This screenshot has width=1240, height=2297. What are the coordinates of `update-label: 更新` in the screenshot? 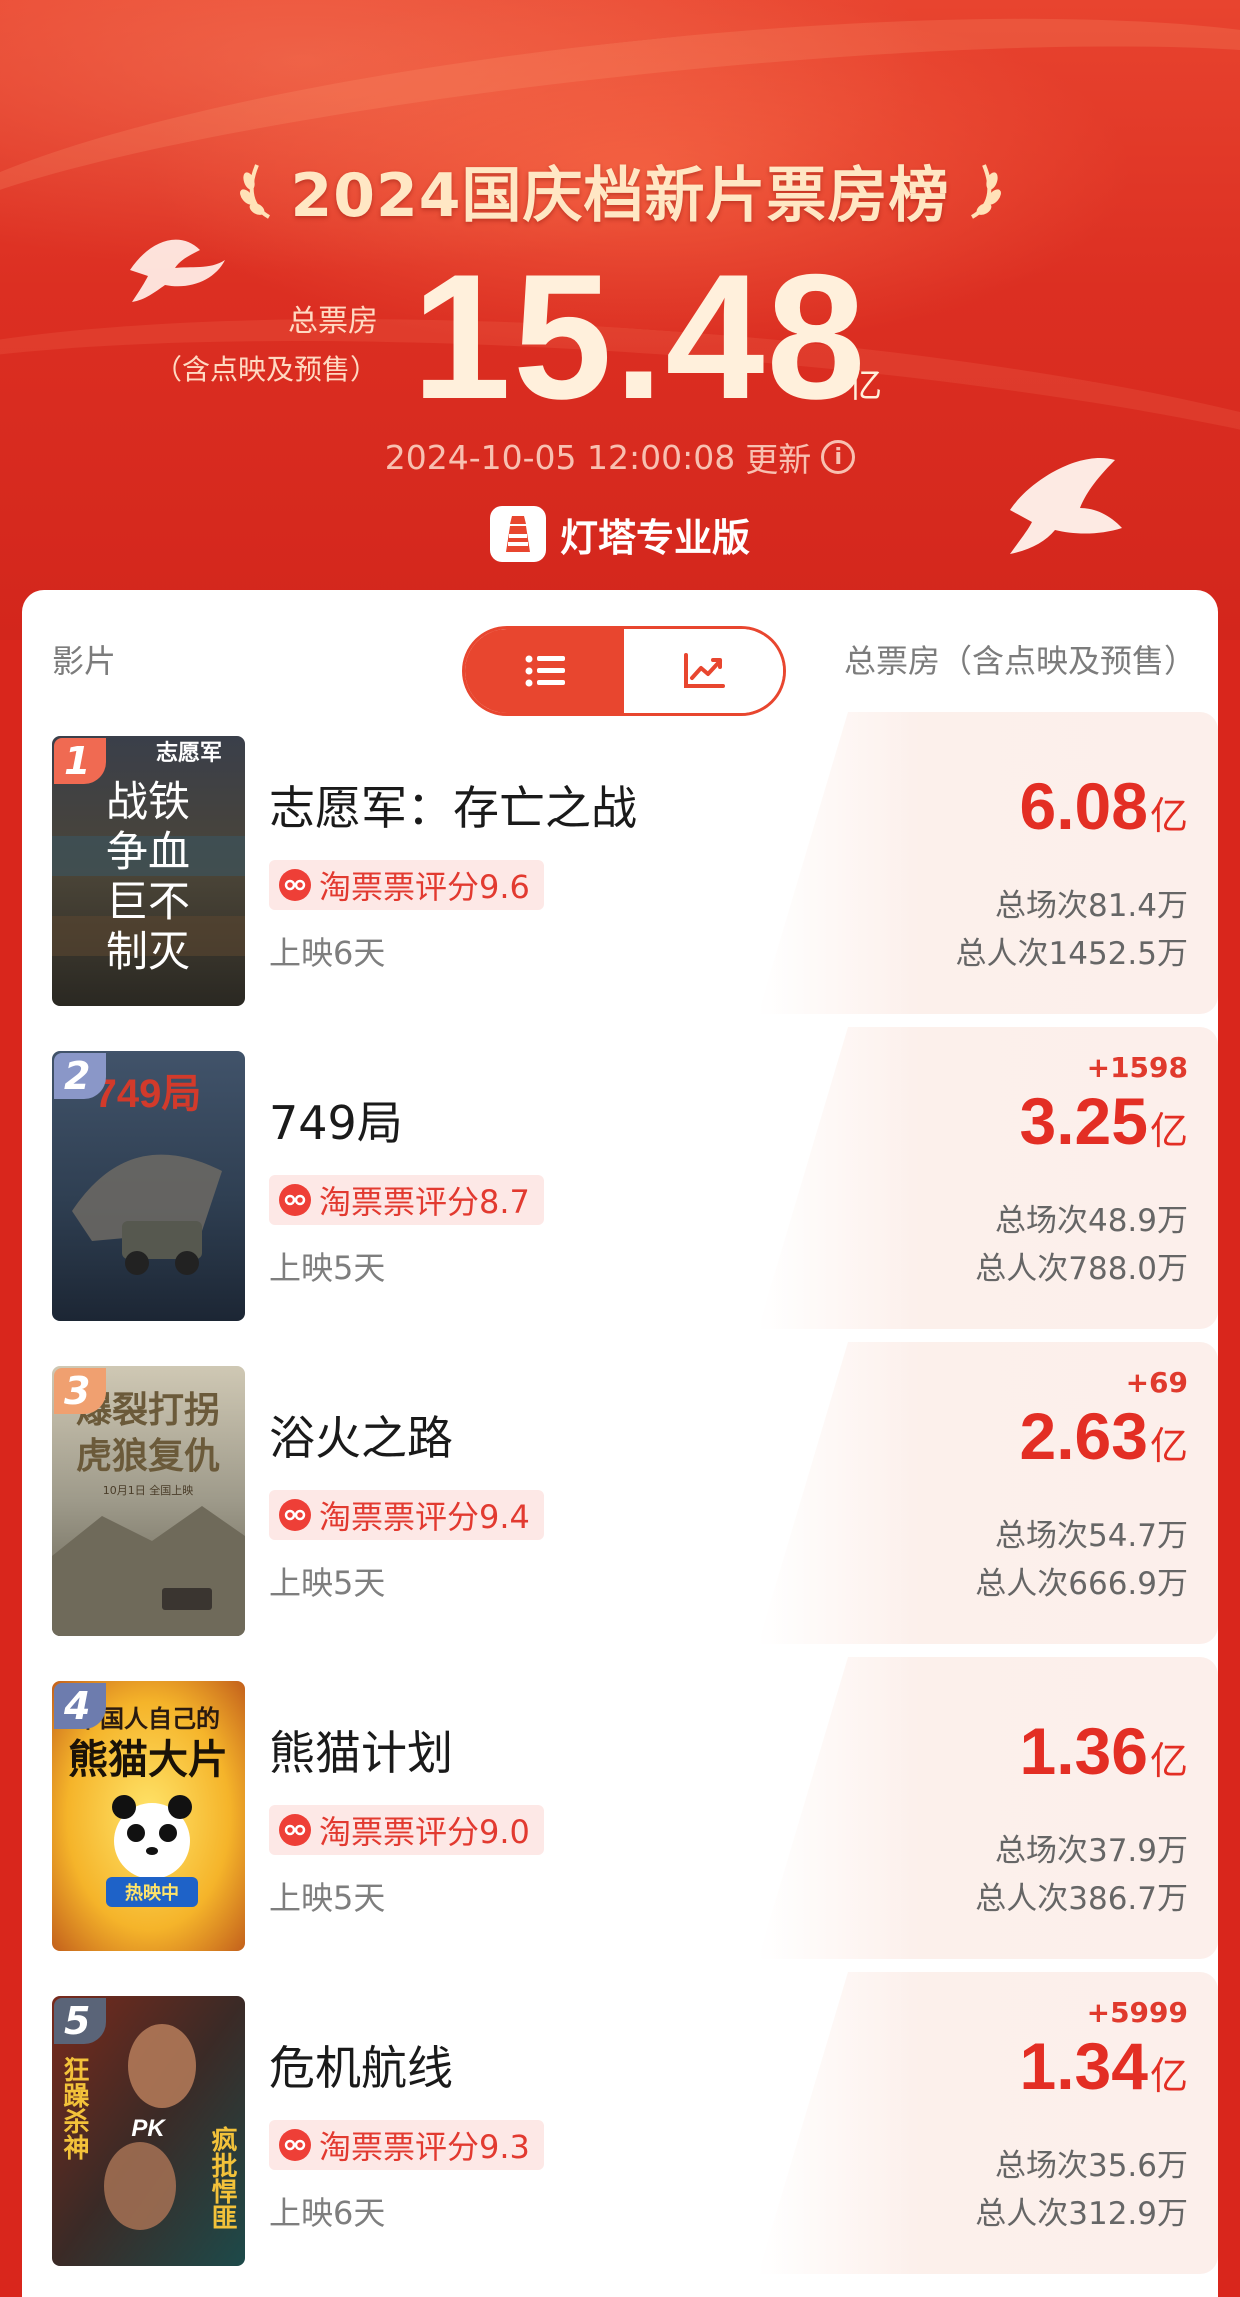 It's located at (778, 459).